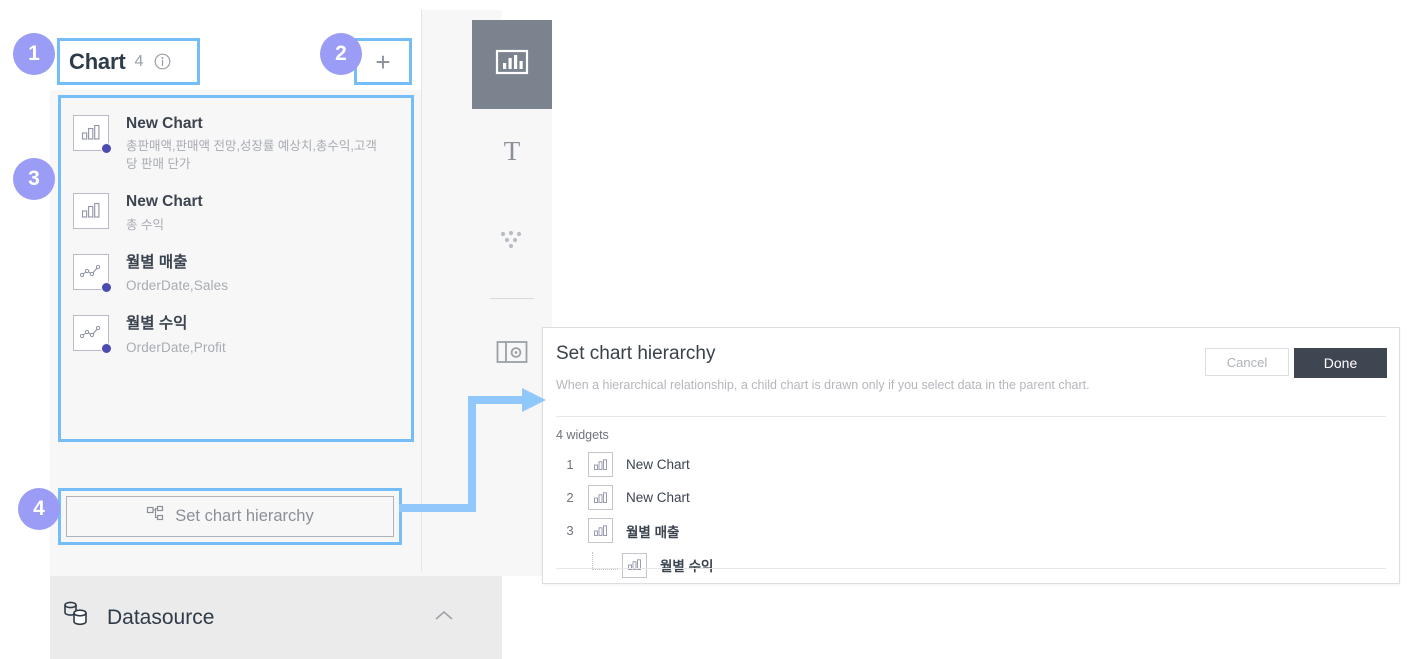  Describe the element at coordinates (39, 509) in the screenshot. I see `annotation-badge-4: 4` at that location.